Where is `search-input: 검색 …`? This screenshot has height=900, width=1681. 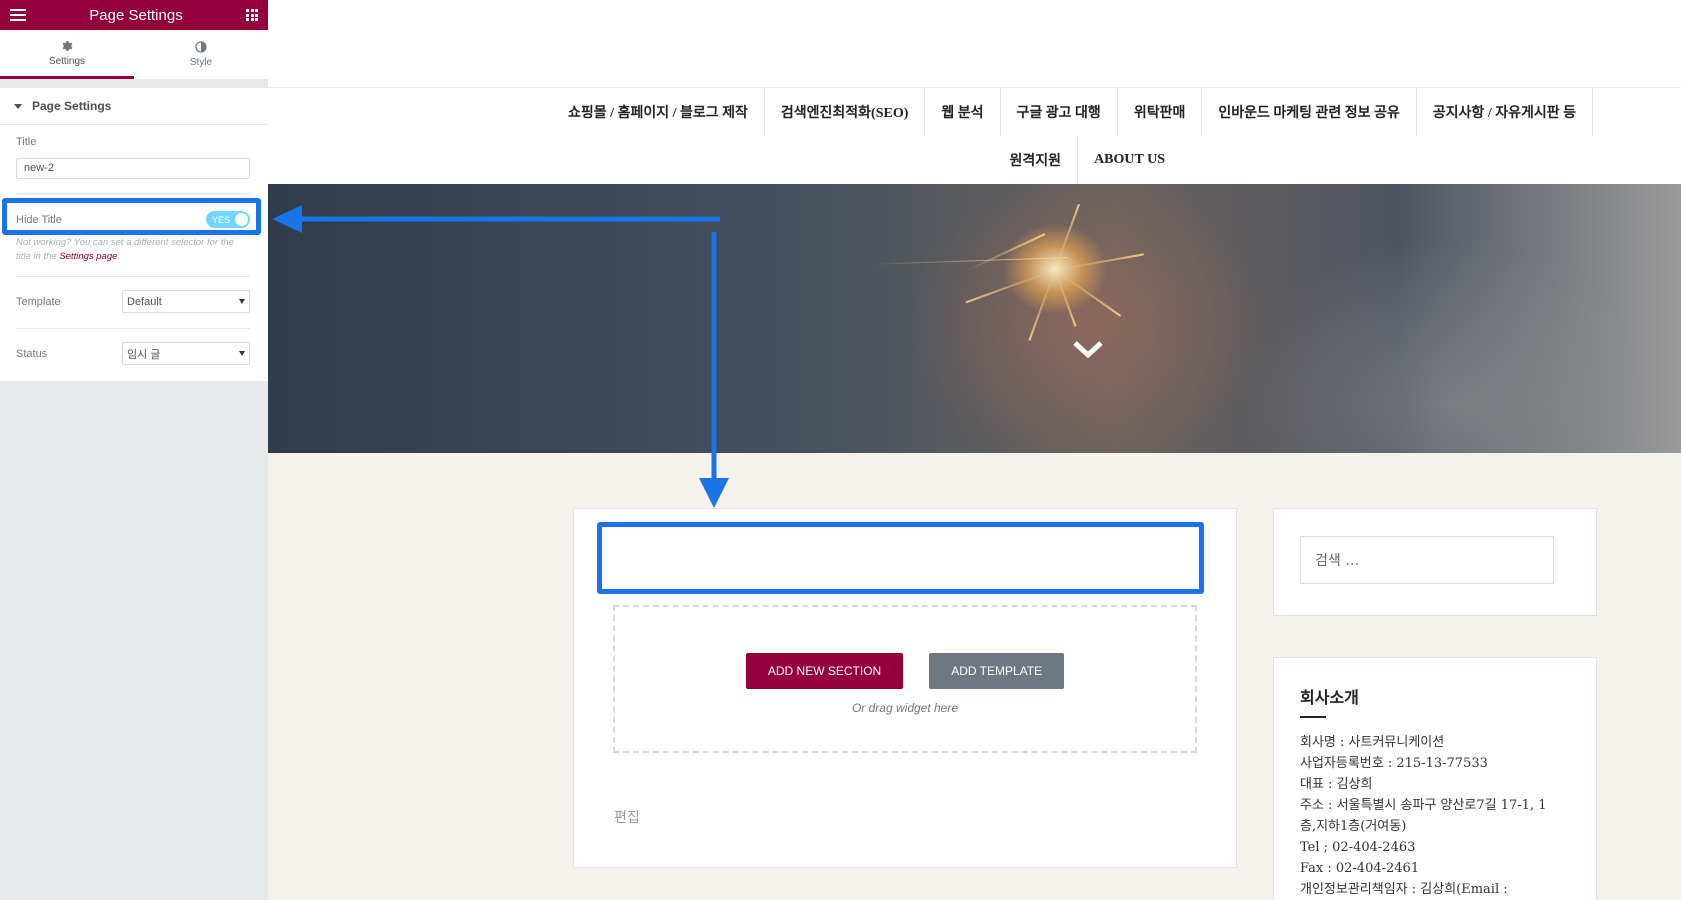
search-input: 검색 … is located at coordinates (1427, 560).